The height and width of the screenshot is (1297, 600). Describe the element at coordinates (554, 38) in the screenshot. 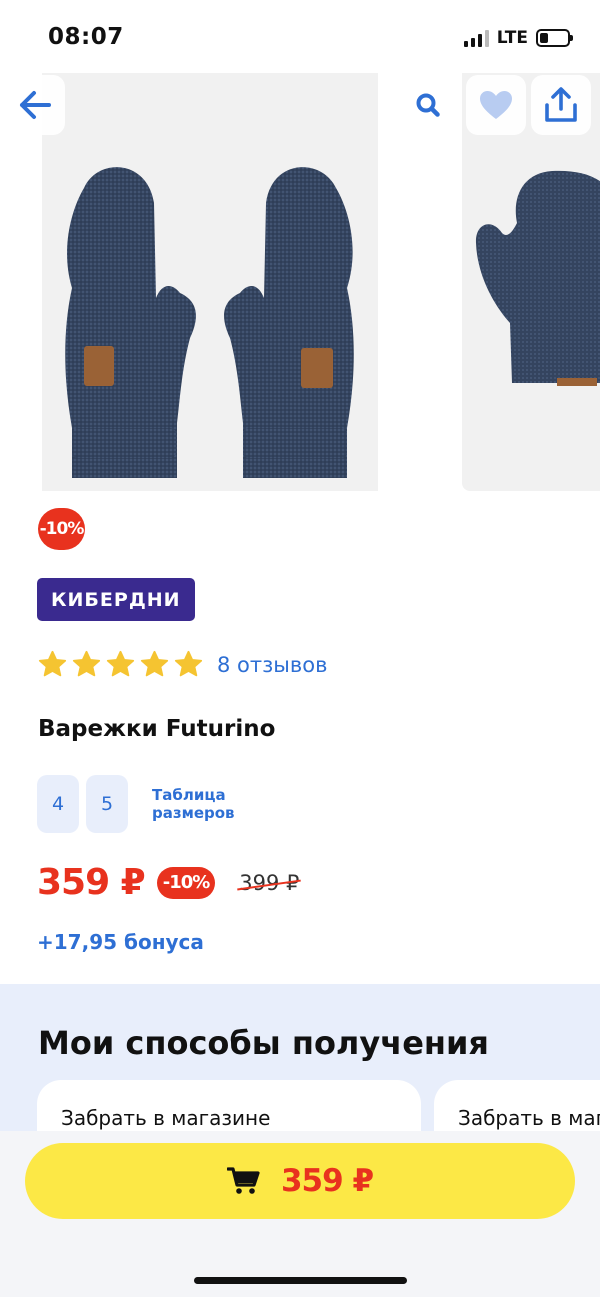

I see `battery-icon` at that location.